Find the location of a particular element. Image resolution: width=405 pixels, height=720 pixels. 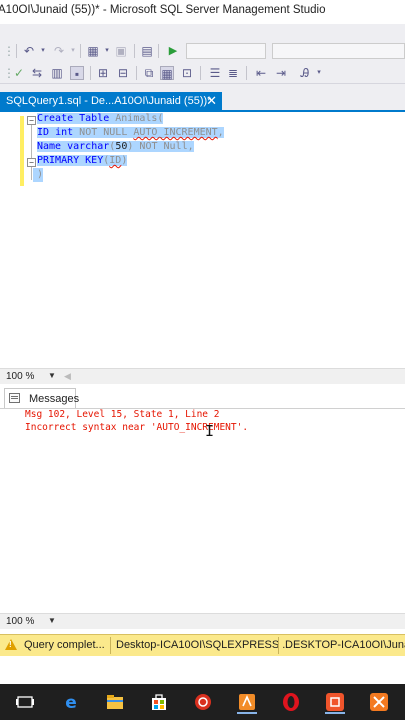

scroll-left-icon: ◀ is located at coordinates (67, 376).